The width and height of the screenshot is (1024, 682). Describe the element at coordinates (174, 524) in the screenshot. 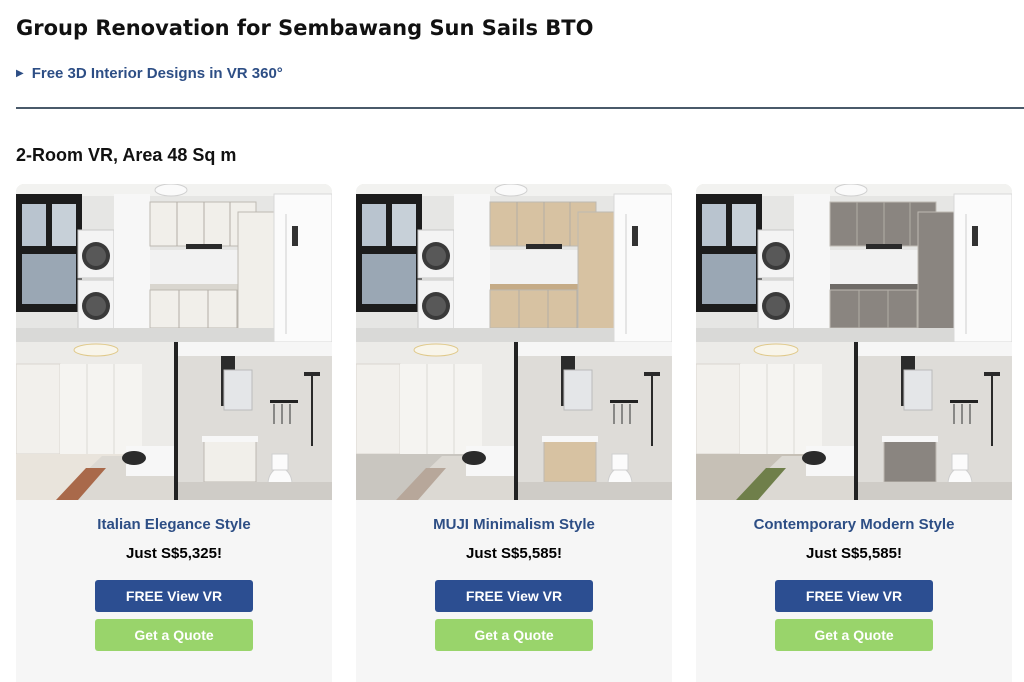

I see `style-name: Italian Elegance Style` at that location.